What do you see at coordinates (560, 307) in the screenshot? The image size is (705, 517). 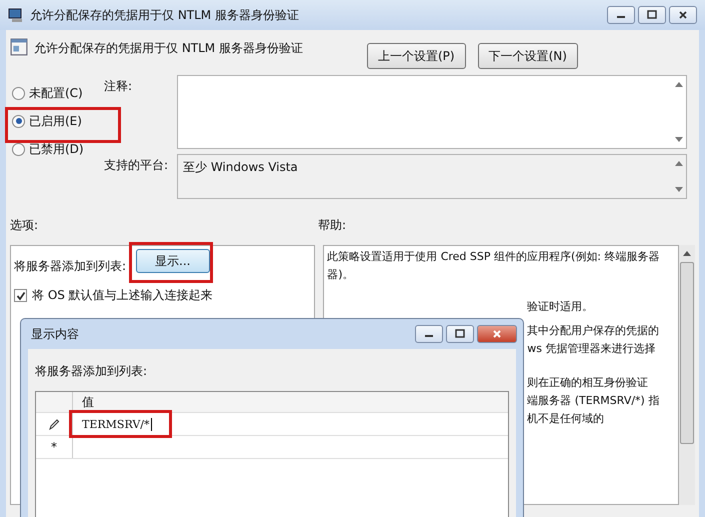 I see `help-text: 验证时适用。` at bounding box center [560, 307].